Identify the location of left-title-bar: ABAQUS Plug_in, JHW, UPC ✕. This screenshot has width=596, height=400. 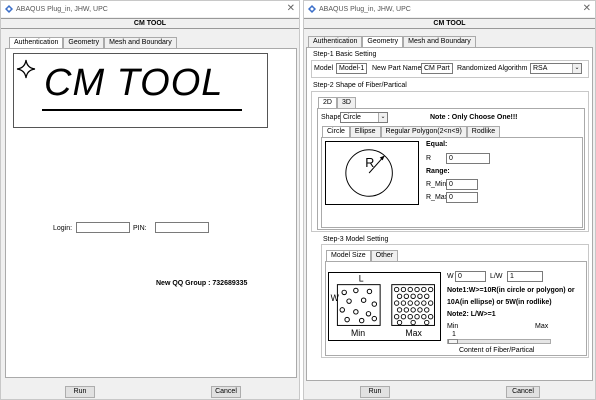
(150, 9).